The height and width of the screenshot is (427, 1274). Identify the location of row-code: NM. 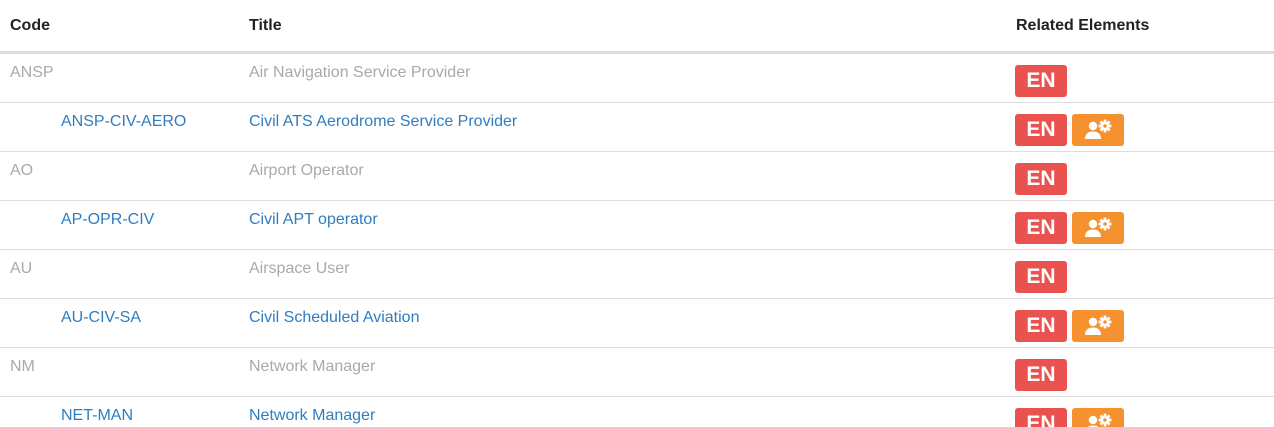
(22, 366).